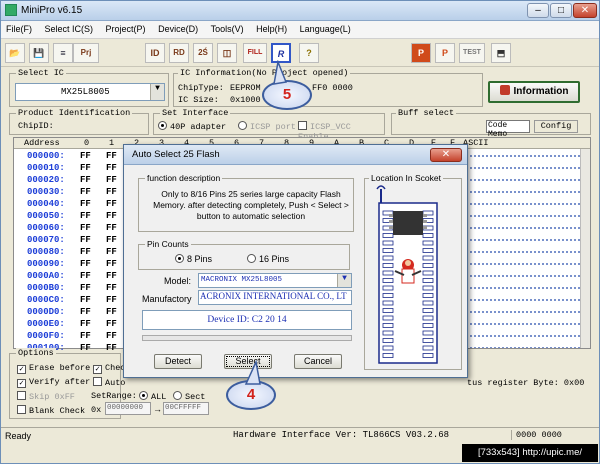  Describe the element at coordinates (179, 53) in the screenshot. I see `read-icon: RD` at that location.